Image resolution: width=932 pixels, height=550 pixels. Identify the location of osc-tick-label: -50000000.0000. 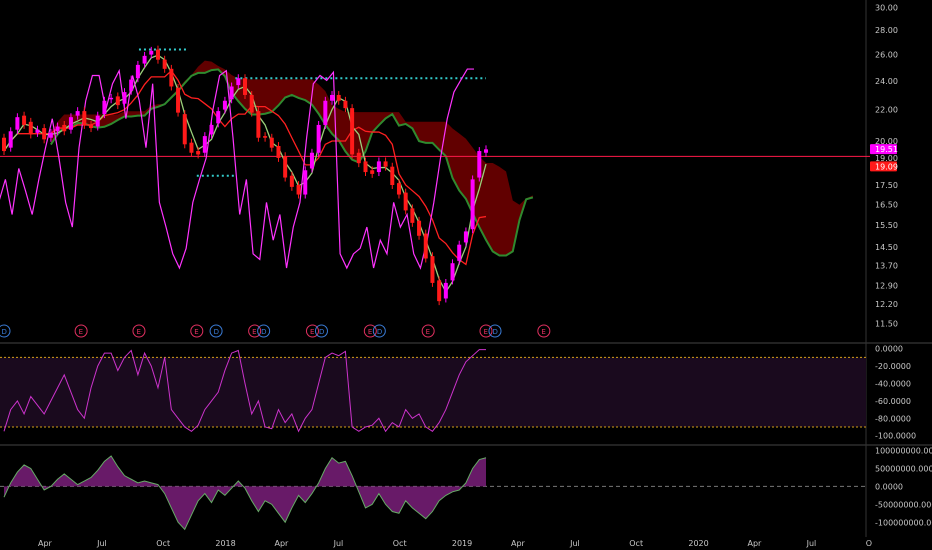
(903, 504).